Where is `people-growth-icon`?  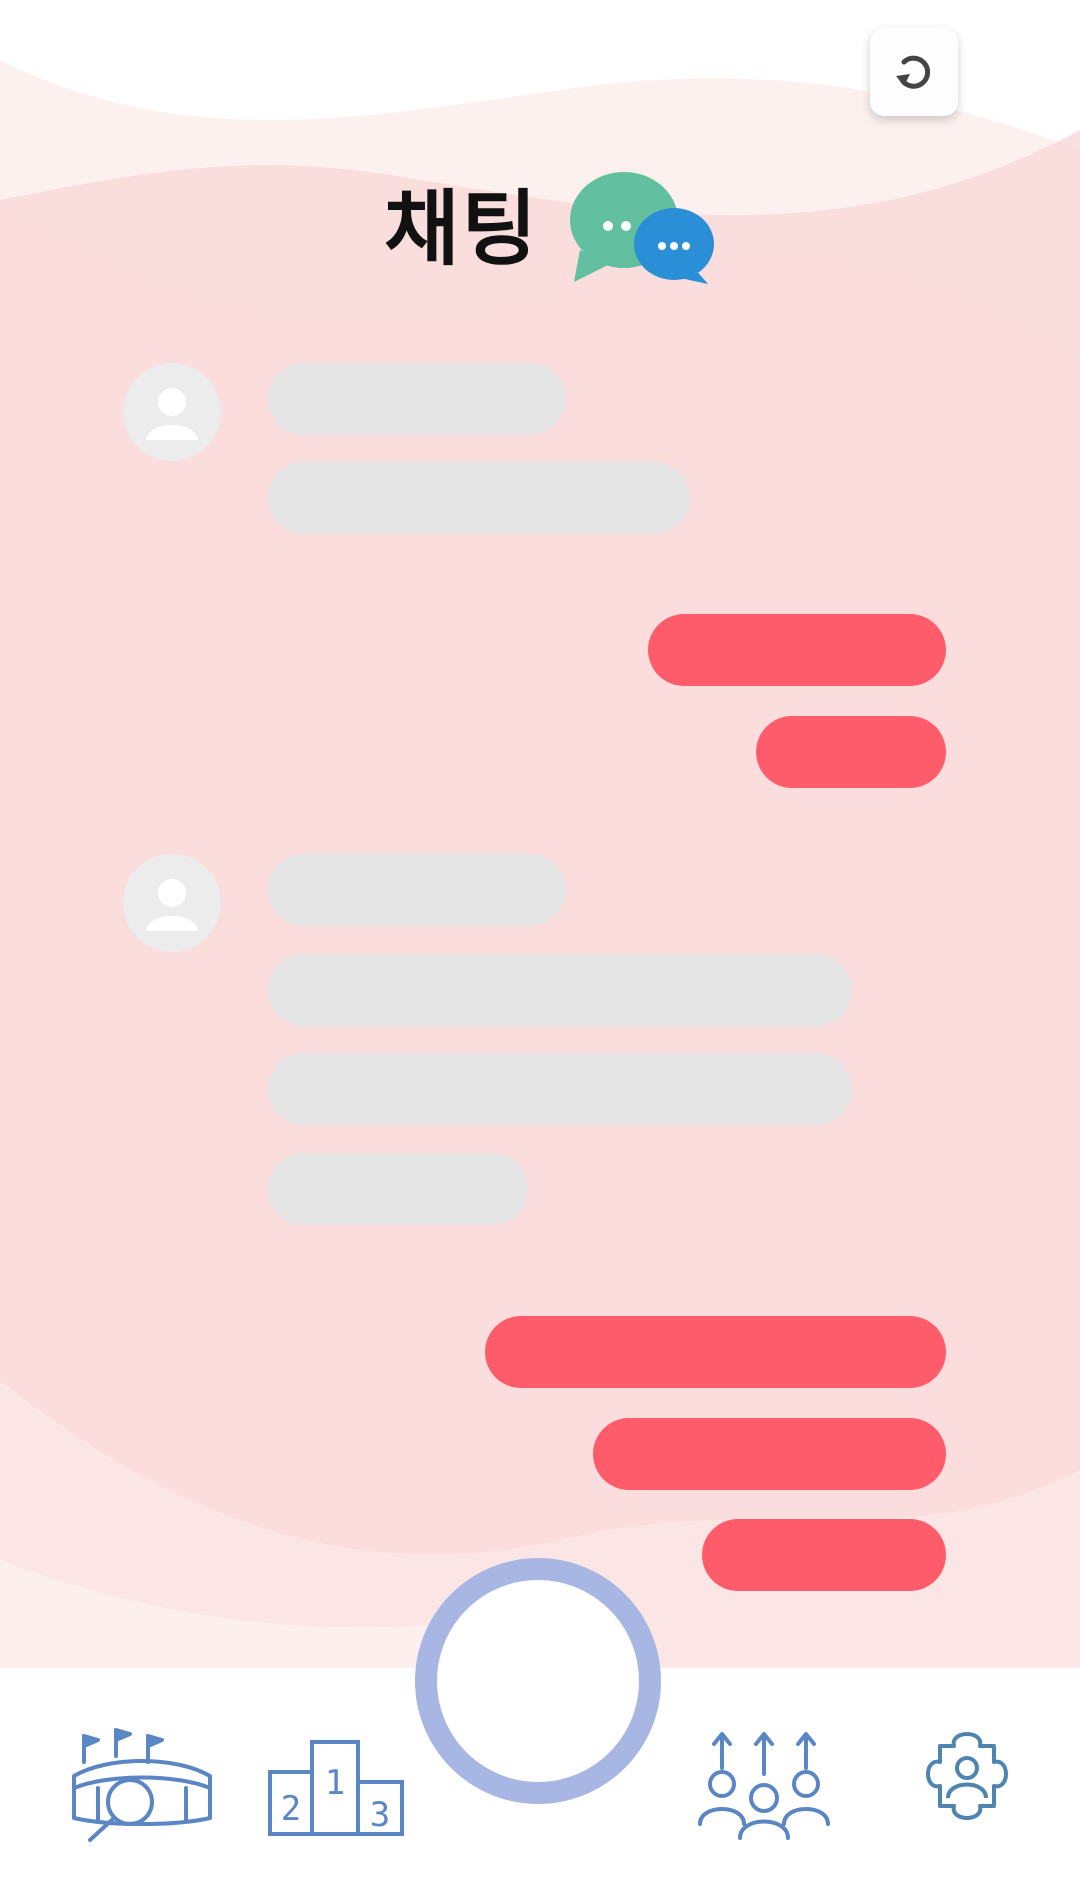 people-growth-icon is located at coordinates (764, 1786).